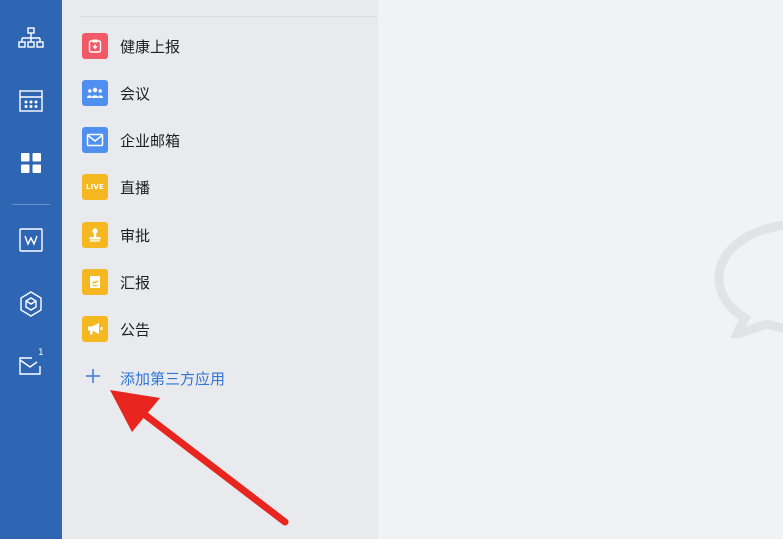 This screenshot has width=783, height=539. I want to click on app-label: 审批, so click(135, 235).